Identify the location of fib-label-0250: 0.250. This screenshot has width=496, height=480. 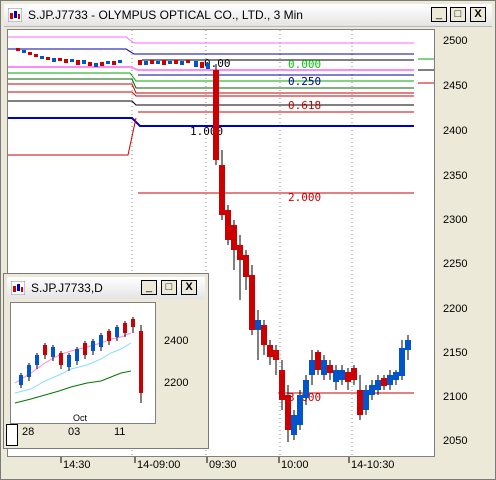
(304, 81).